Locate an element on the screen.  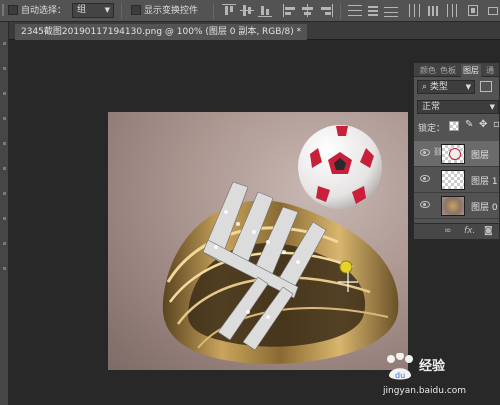
align-right-icon is located at coordinates (326, 10).